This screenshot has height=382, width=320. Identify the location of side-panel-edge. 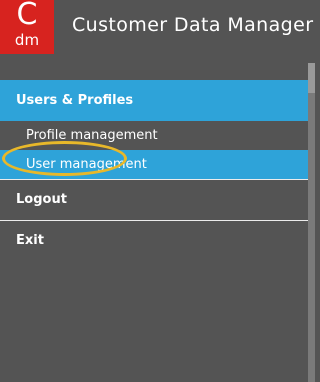
(311, 222).